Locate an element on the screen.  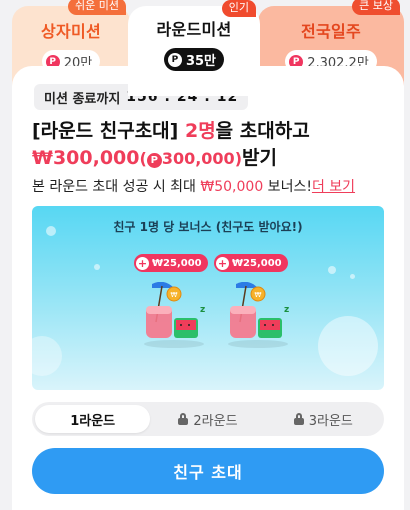
round-label: 1라운드 is located at coordinates (93, 421).